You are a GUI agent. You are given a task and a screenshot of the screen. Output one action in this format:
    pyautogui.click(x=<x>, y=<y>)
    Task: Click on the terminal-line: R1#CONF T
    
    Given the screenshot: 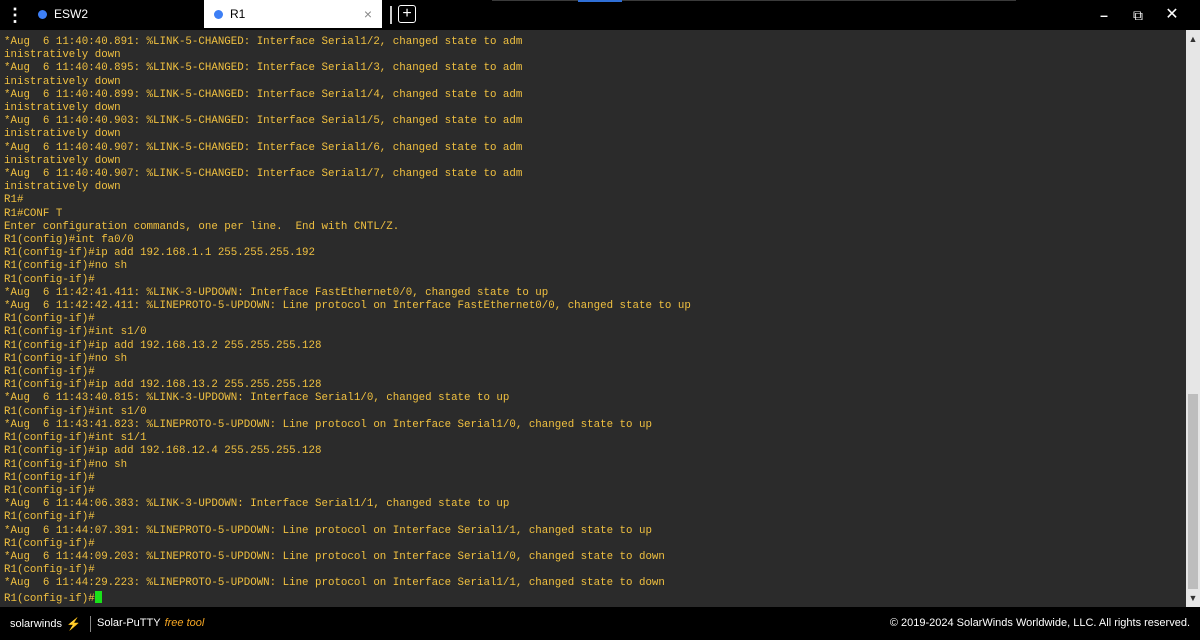 What is the action you would take?
    pyautogui.click(x=33, y=213)
    